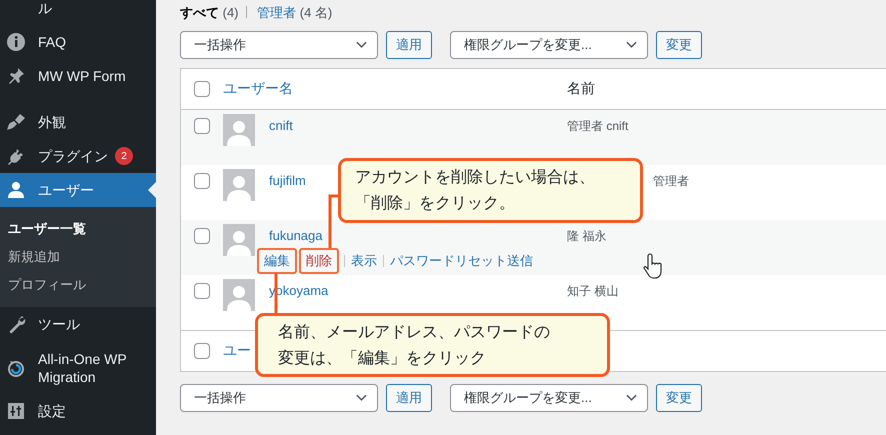 This screenshot has height=435, width=886. Describe the element at coordinates (78, 229) in the screenshot. I see `submenu-item: ユーザー一覧` at that location.